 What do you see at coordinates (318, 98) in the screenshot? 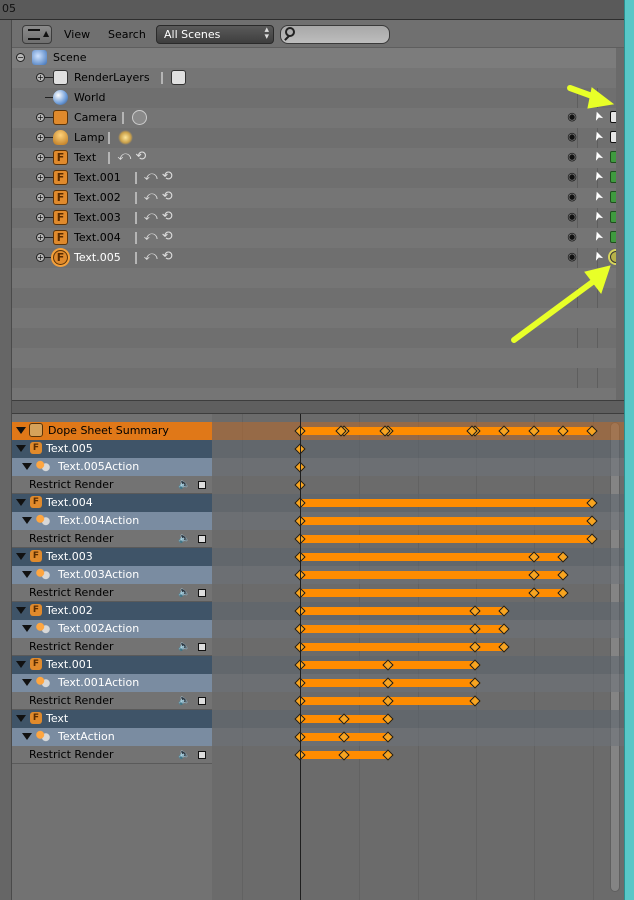
I see `outliner-row-world: World` at bounding box center [318, 98].